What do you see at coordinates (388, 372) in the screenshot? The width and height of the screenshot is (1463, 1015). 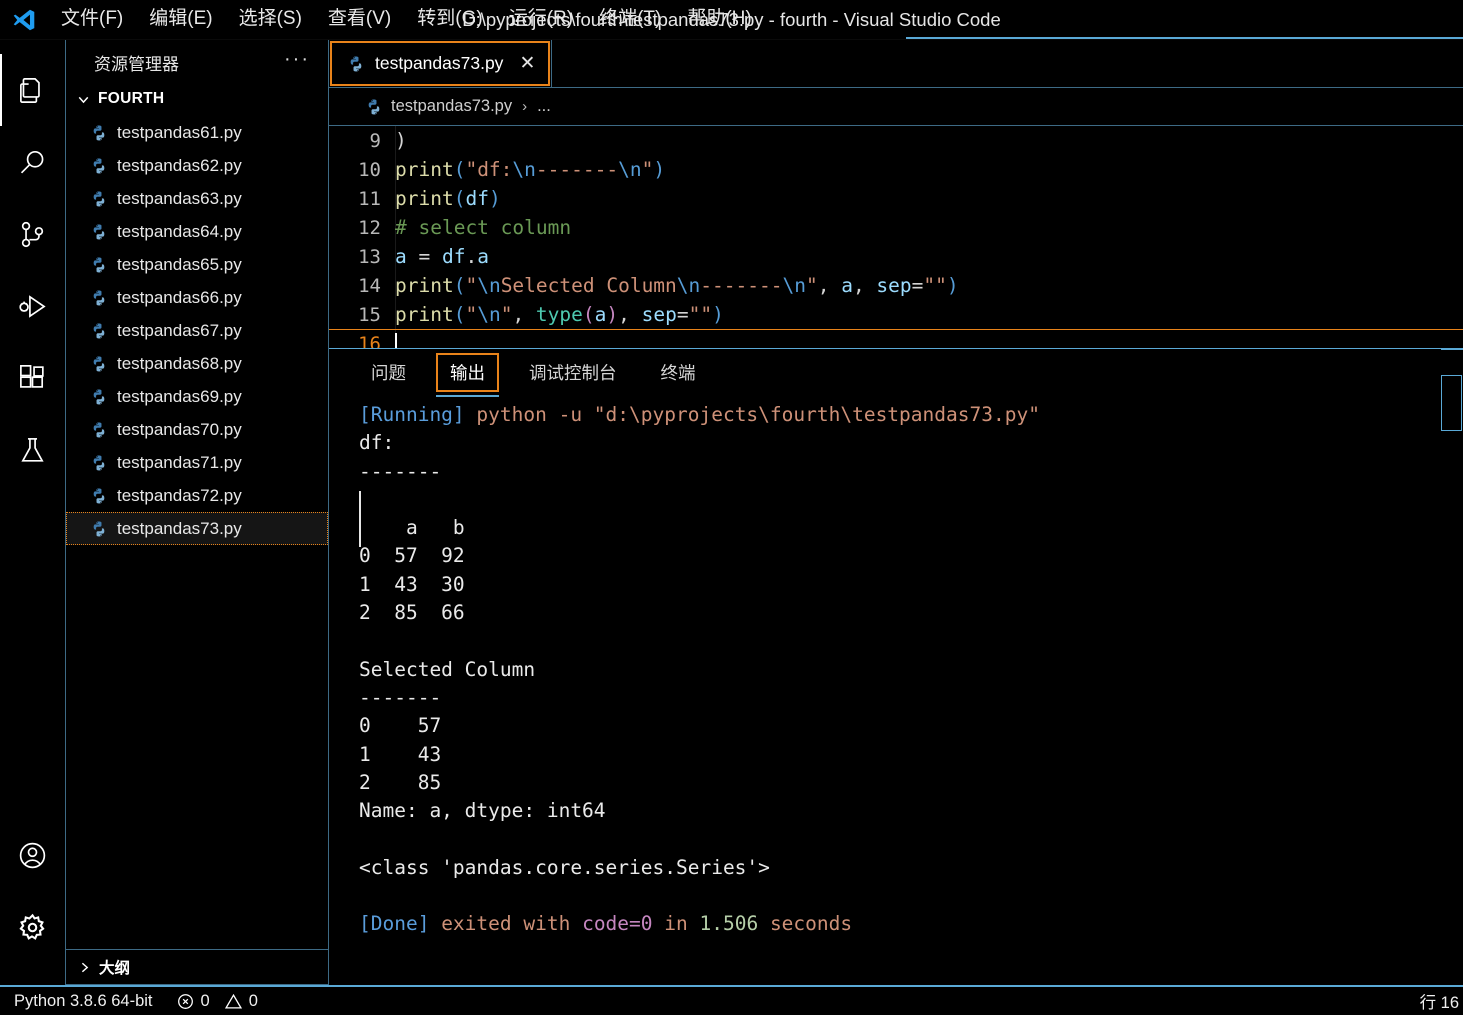 I see `panel-tab-problems: 问题` at bounding box center [388, 372].